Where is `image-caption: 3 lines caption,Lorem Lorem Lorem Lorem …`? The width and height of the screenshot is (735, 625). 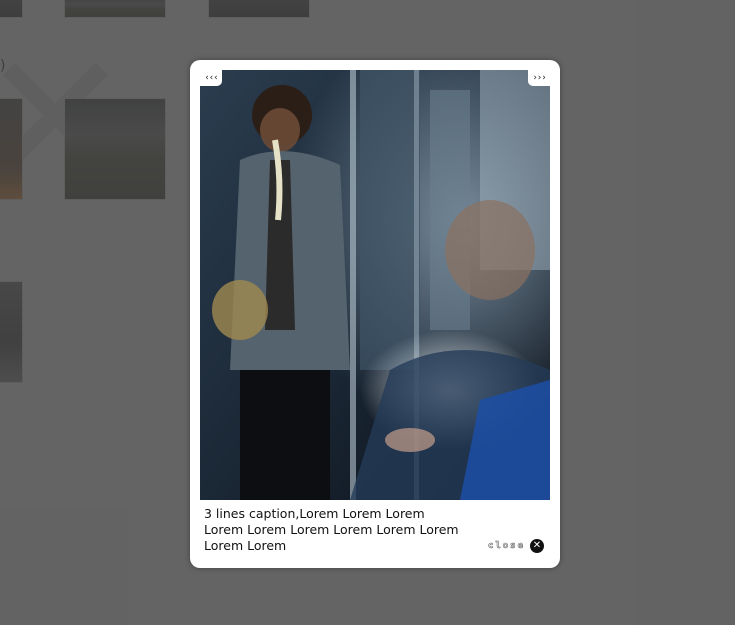 image-caption: 3 lines caption,Lorem Lorem Lorem Lorem … is located at coordinates (331, 529).